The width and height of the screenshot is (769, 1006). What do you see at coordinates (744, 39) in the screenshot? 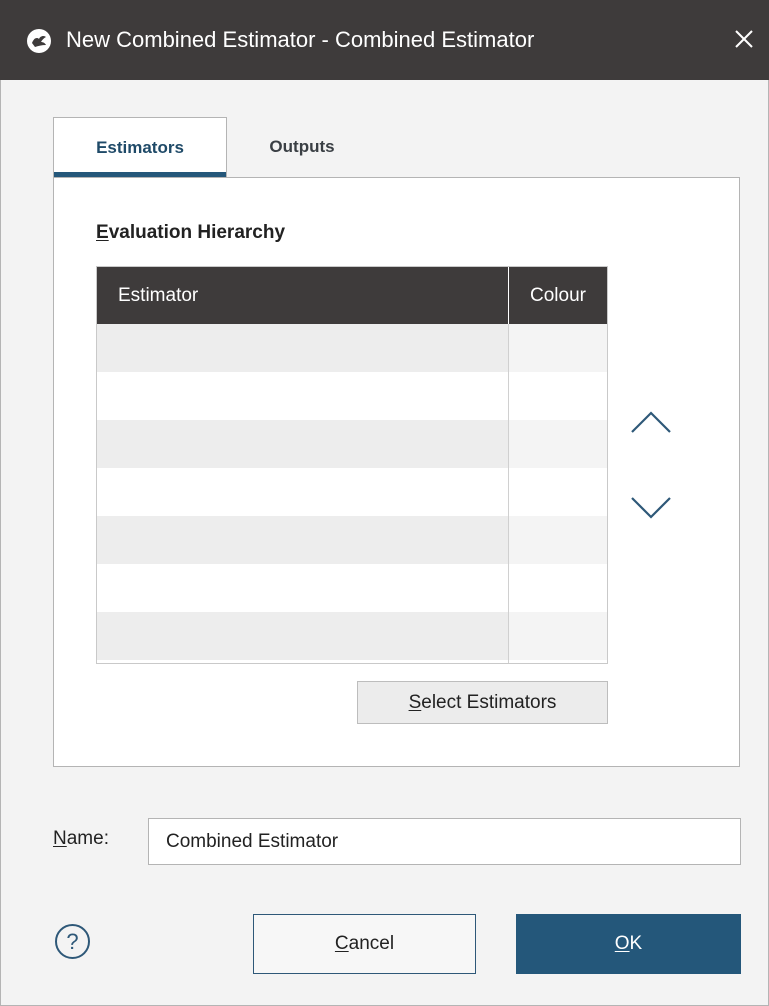
I see `close-icon` at bounding box center [744, 39].